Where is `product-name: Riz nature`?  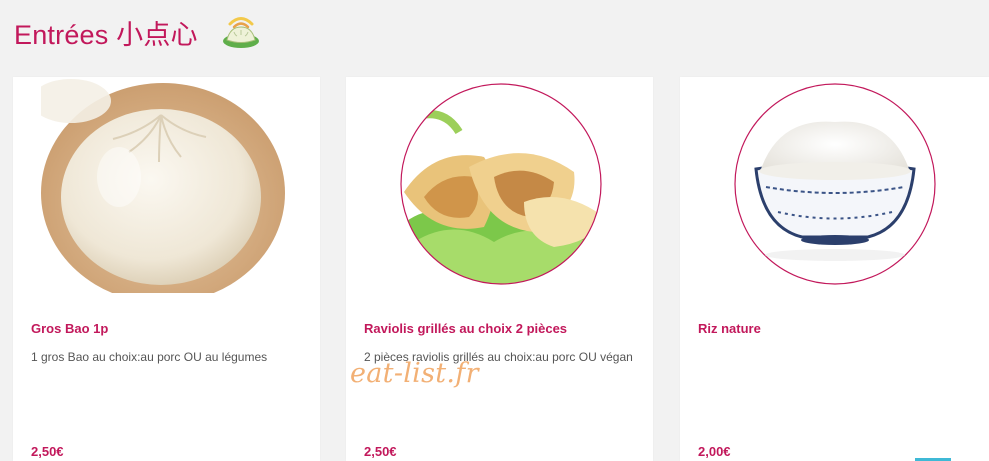 product-name: Riz nature is located at coordinates (729, 328).